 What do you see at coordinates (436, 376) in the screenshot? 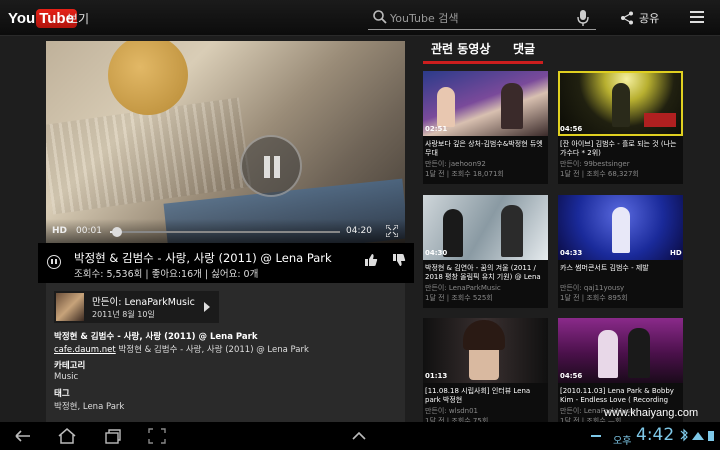
I see `video-duration: 01:13` at bounding box center [436, 376].